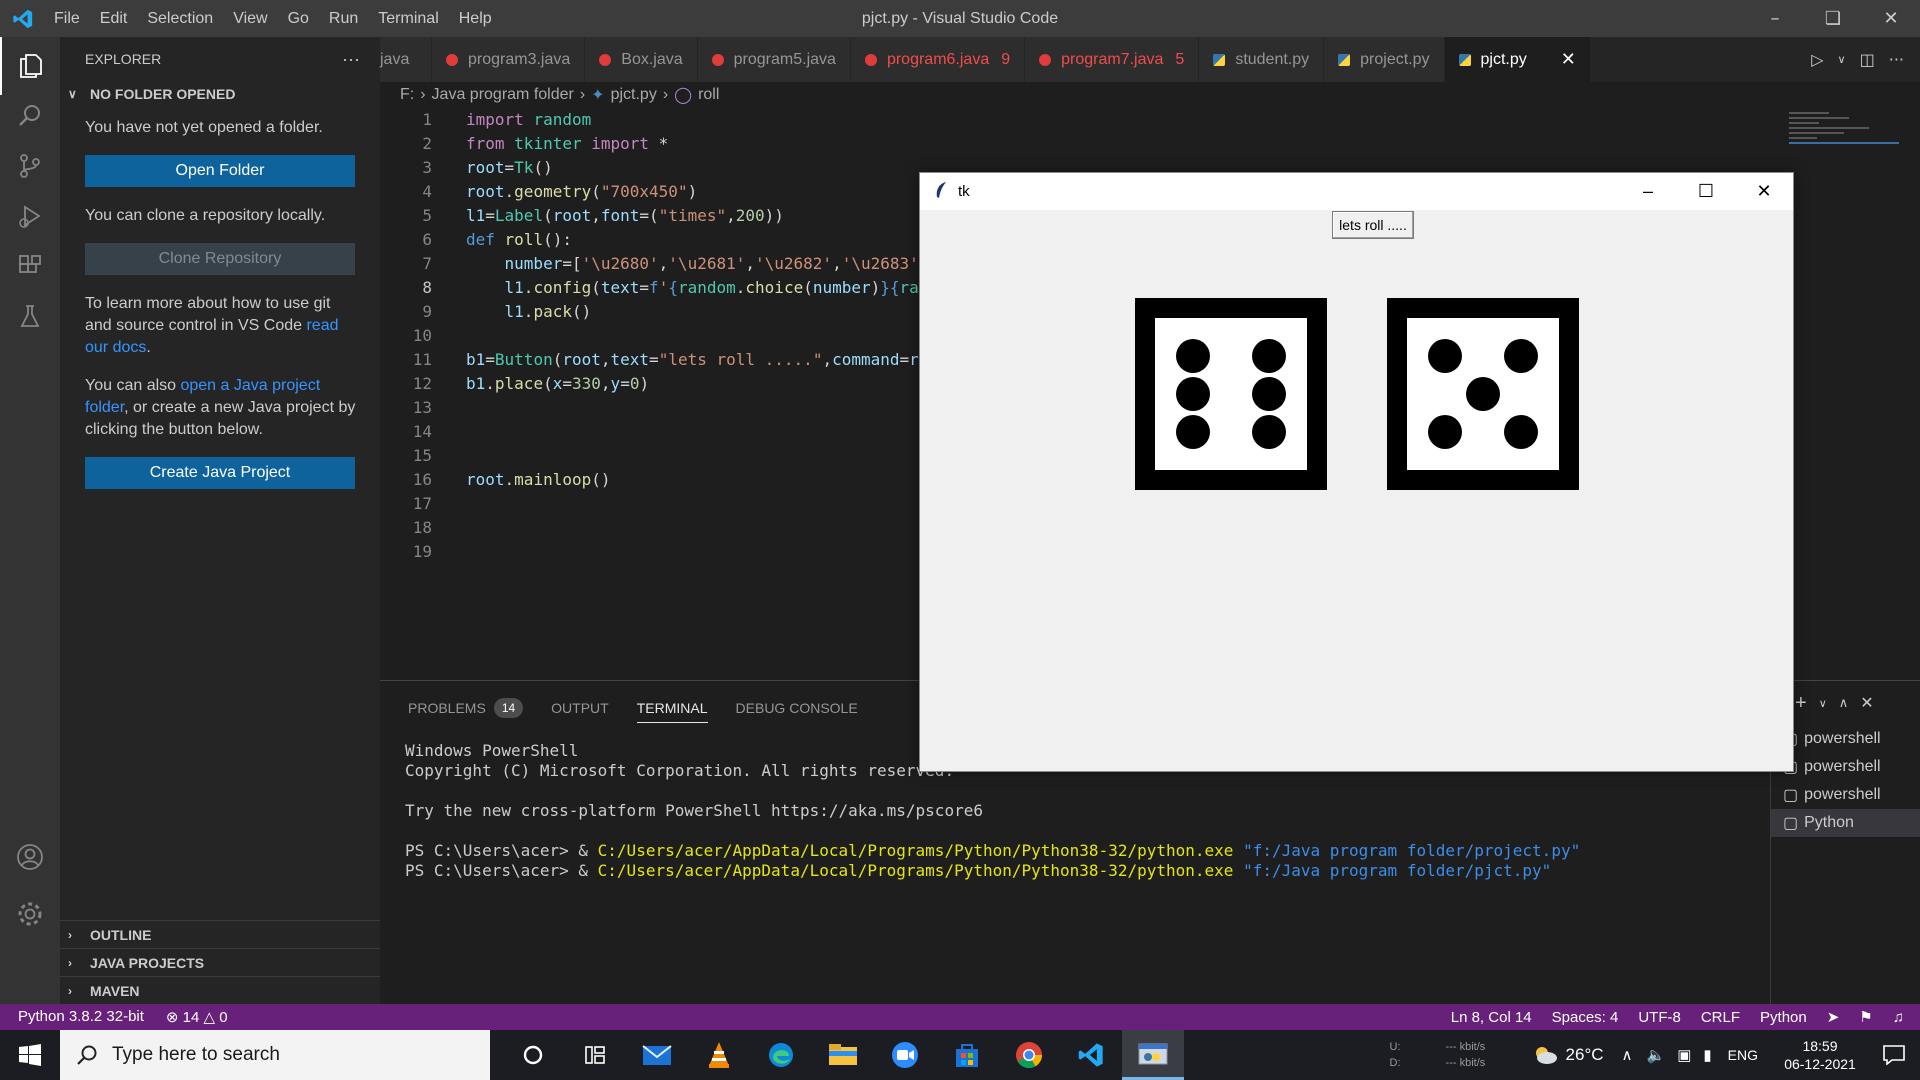  Describe the element at coordinates (220, 94) in the screenshot. I see `no-folder-section: ∨ NO FOLDER OPENED` at that location.